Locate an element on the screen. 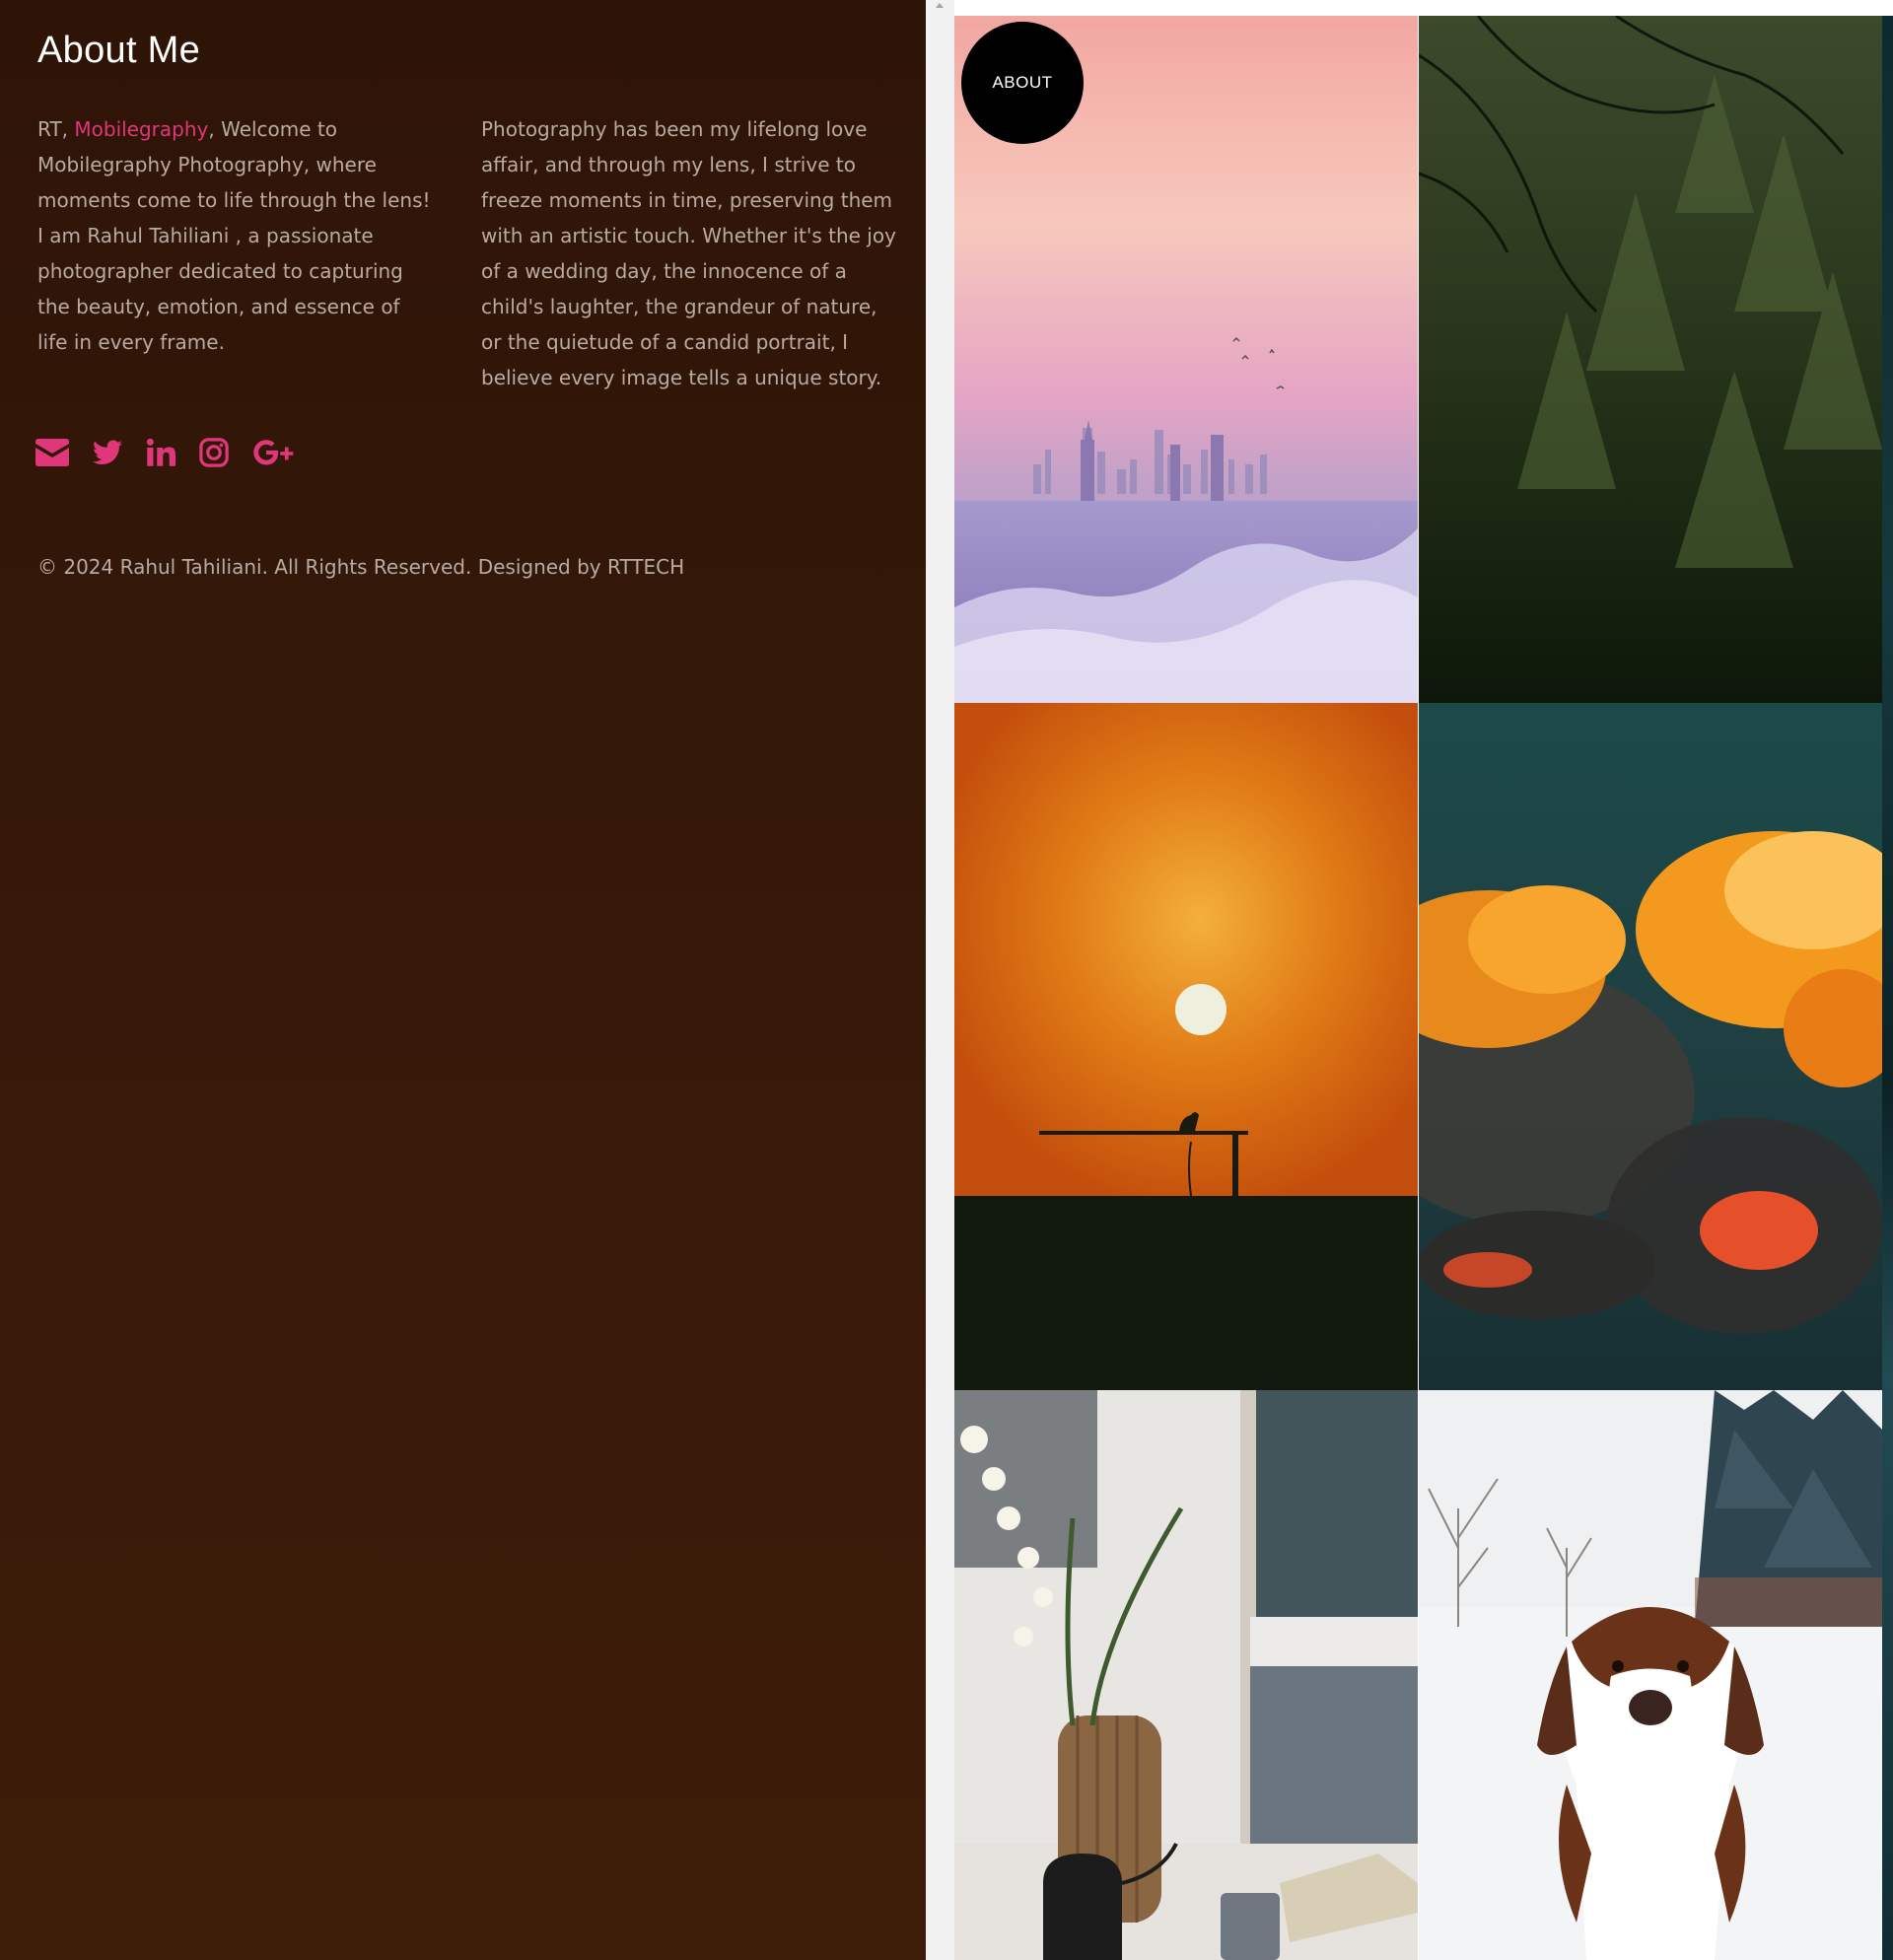 The width and height of the screenshot is (1893, 1960). google-plus-icon is located at coordinates (273, 452).